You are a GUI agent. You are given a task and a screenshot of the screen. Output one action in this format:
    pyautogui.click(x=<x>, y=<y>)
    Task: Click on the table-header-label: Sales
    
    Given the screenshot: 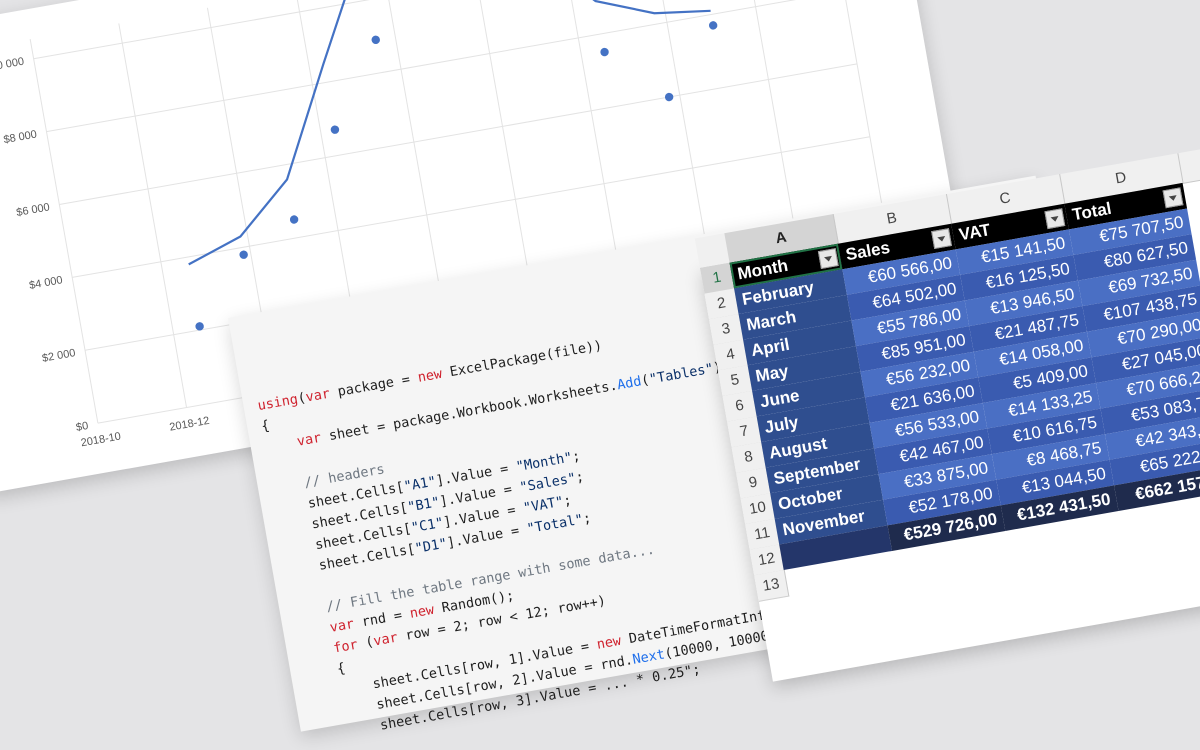 What is the action you would take?
    pyautogui.click(x=868, y=251)
    